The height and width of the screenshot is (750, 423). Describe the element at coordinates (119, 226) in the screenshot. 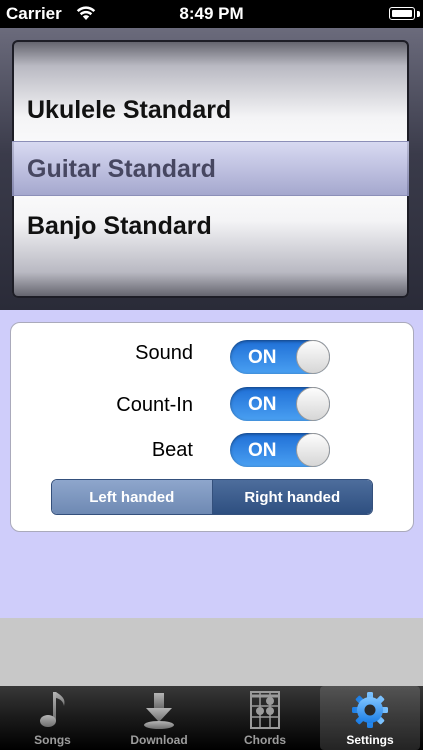

I see `picker-row-banjo: Banjo Standard` at that location.